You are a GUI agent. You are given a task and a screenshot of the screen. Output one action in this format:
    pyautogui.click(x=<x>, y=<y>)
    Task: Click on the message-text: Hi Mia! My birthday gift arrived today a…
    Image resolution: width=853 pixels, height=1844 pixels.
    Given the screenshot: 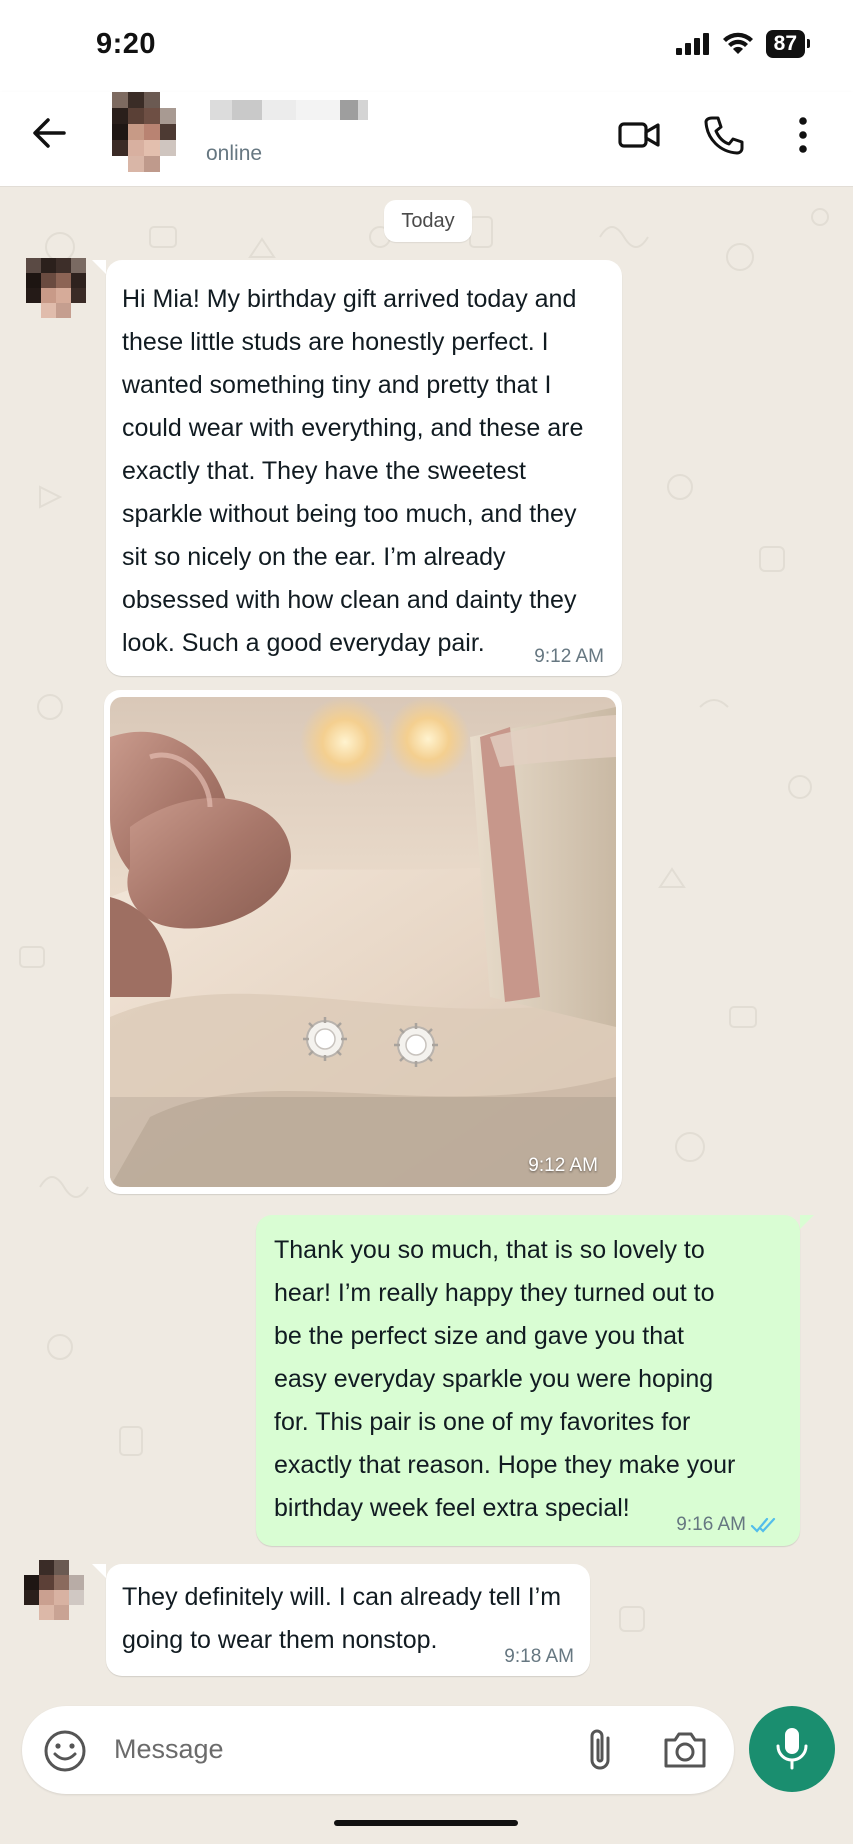 What is the action you would take?
    pyautogui.click(x=353, y=471)
    